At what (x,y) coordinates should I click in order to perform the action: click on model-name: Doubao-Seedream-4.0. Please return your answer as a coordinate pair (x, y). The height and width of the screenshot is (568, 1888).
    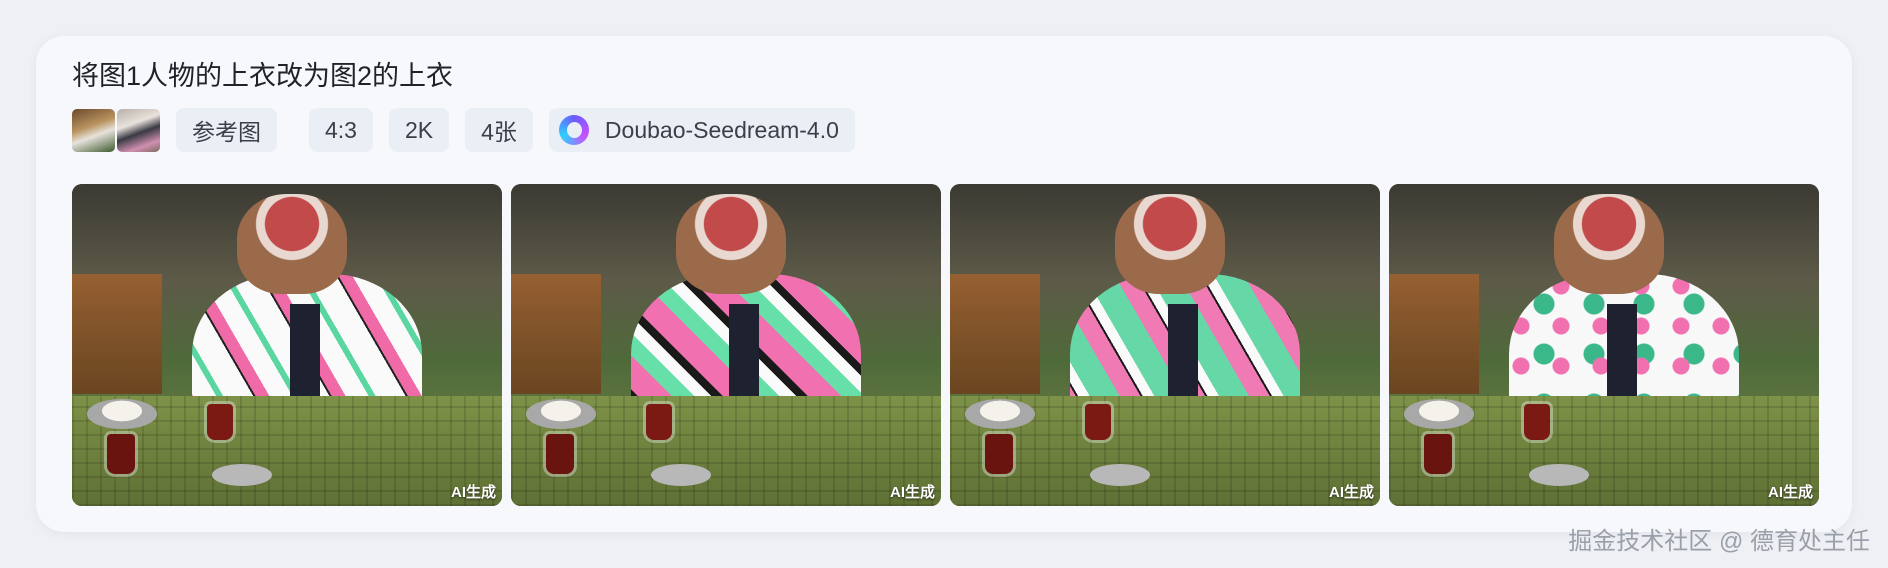
    Looking at the image, I should click on (721, 129).